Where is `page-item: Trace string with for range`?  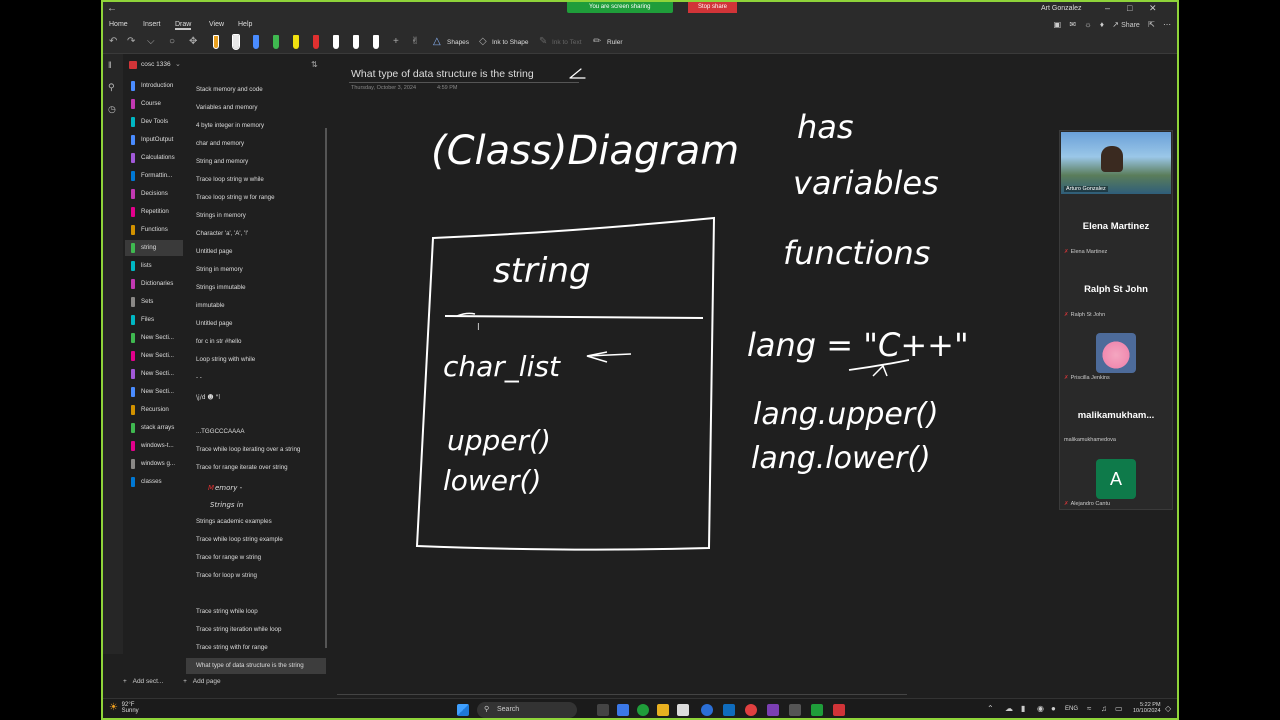 page-item: Trace string with for range is located at coordinates (256, 648).